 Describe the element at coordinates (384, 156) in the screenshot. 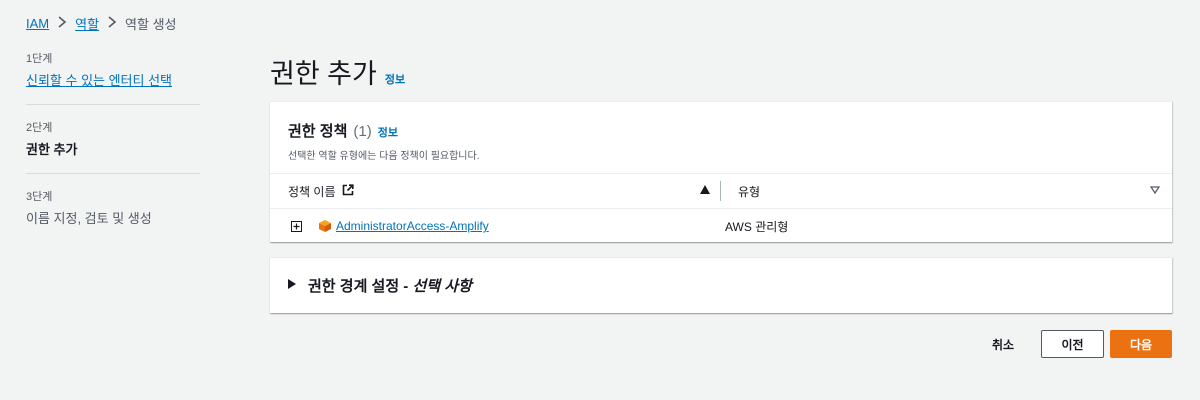

I see `panel-description: 선택한 역할 유형에는 다음 정책이 필요합니다.` at that location.